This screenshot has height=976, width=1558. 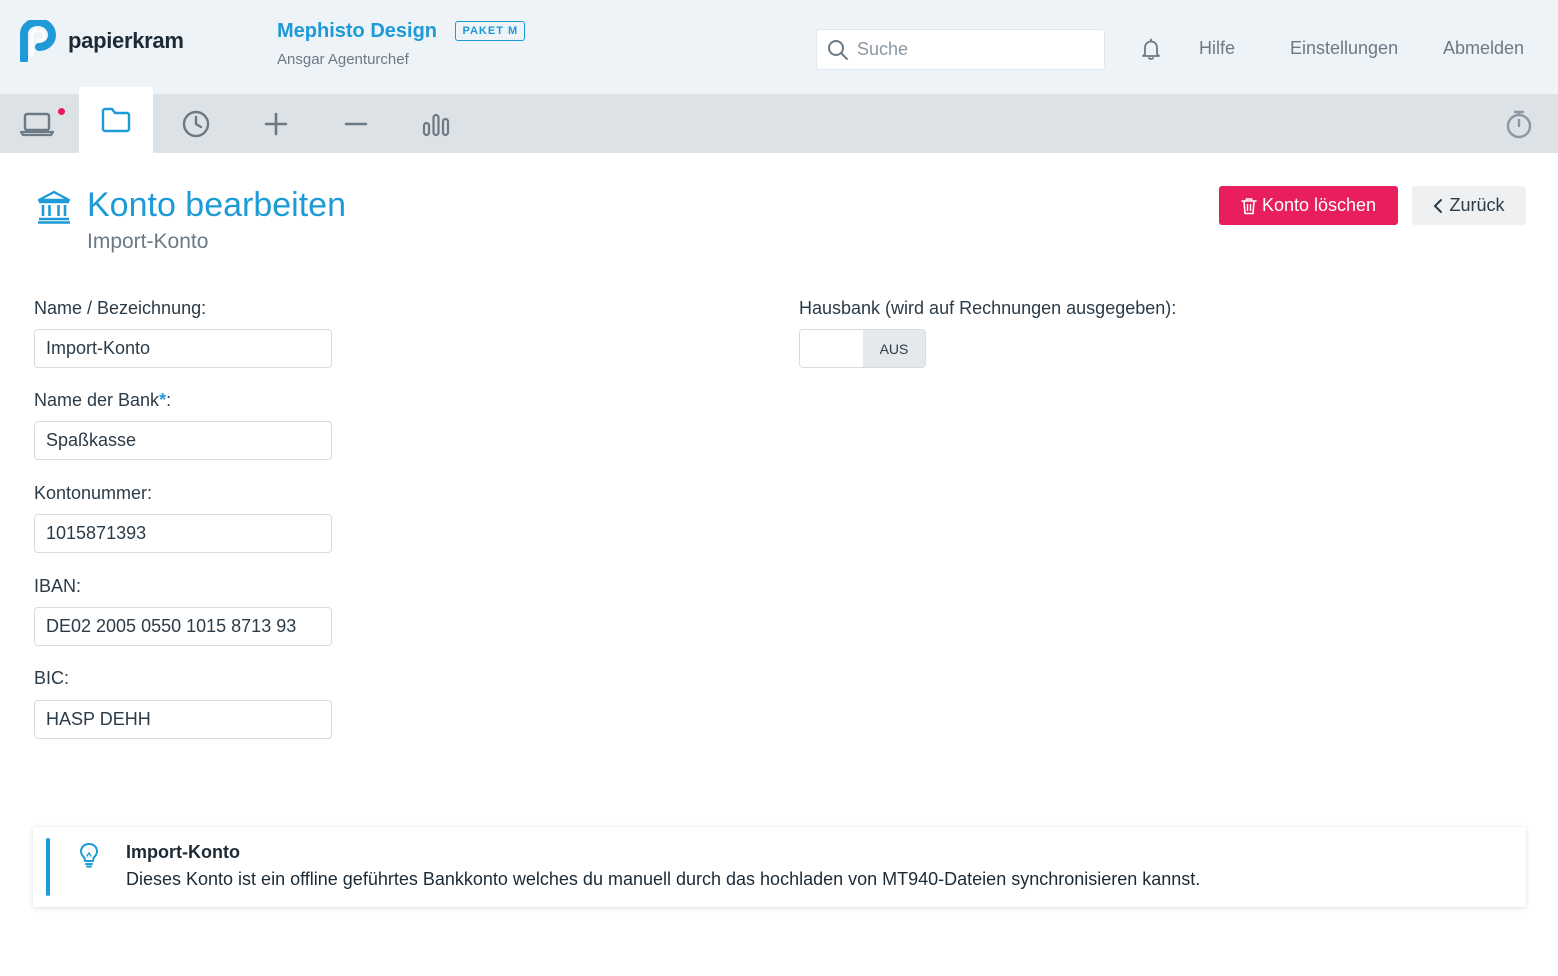 What do you see at coordinates (1319, 205) in the screenshot?
I see `delete-account-label: Konto löschen` at bounding box center [1319, 205].